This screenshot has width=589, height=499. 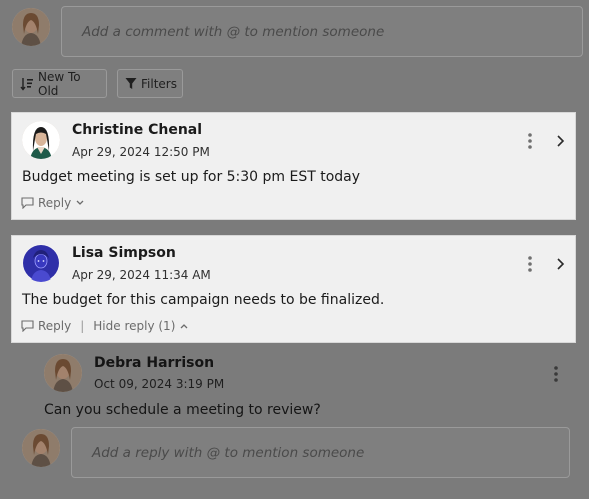 I want to click on sort-button: New To Old, so click(x=59, y=83).